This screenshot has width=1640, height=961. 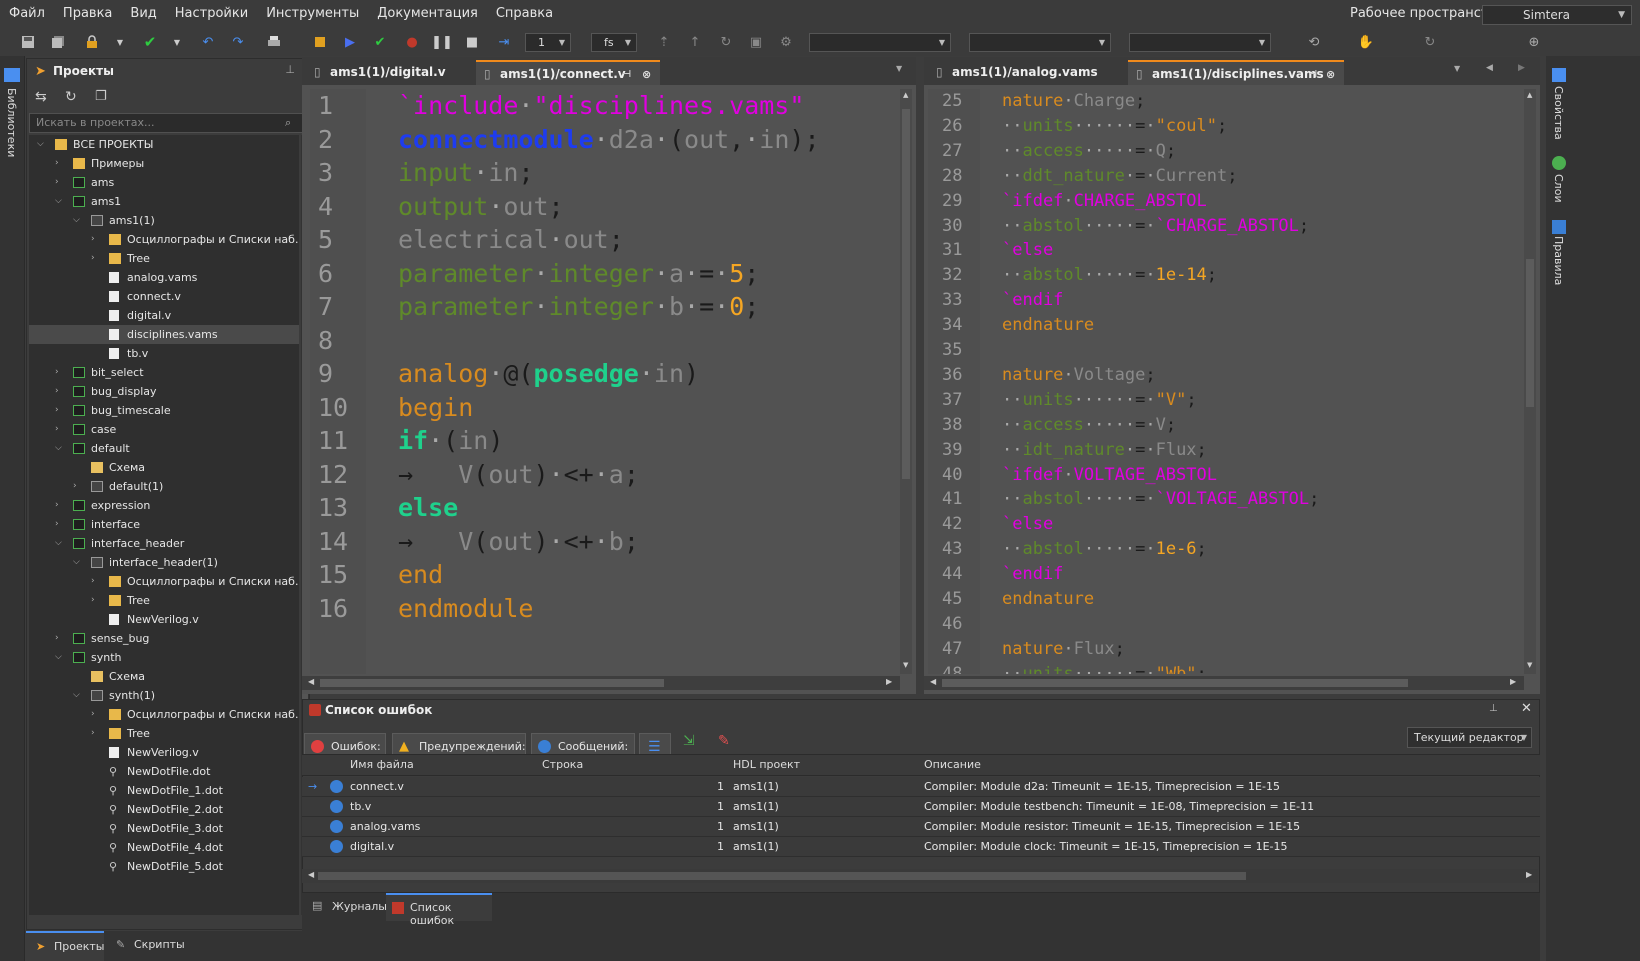 What do you see at coordinates (756, 42) in the screenshot?
I see `chip-icon: ▣` at bounding box center [756, 42].